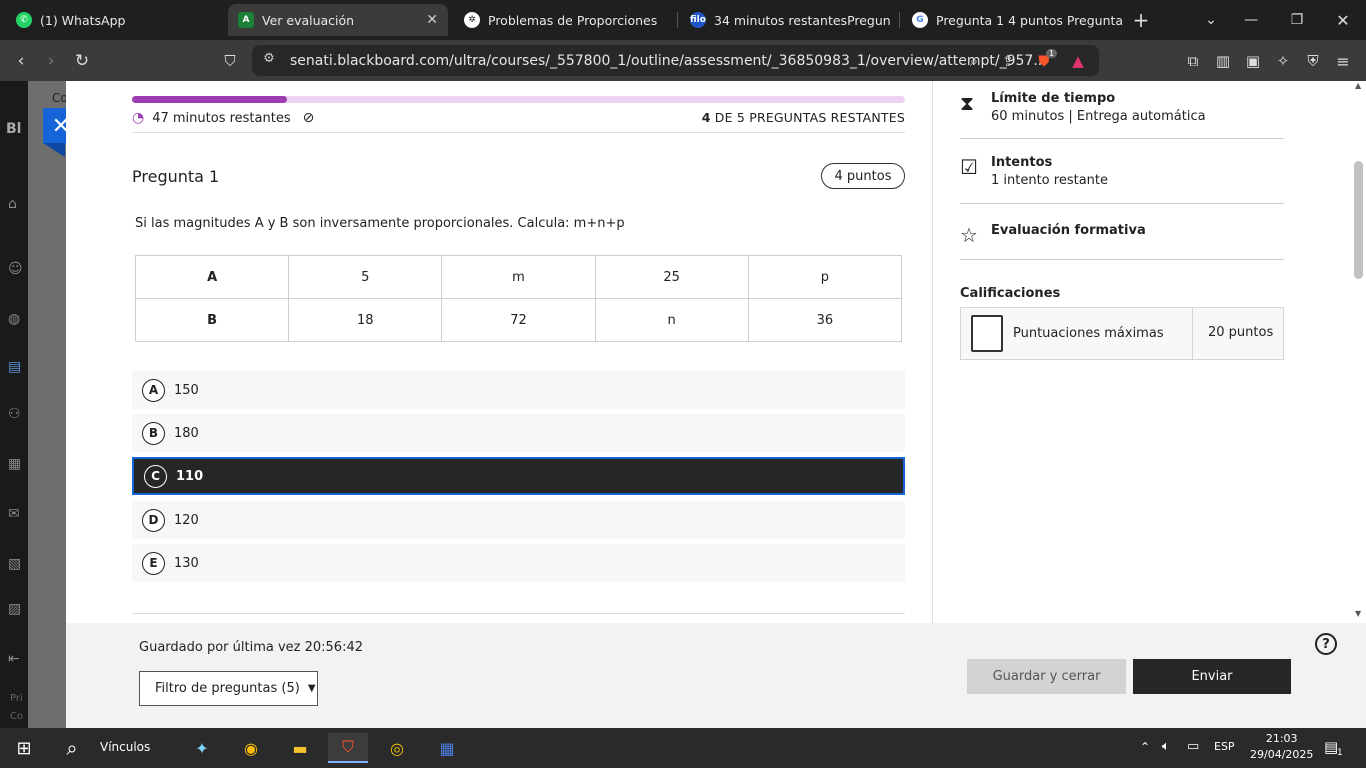  What do you see at coordinates (246, 20) in the screenshot?
I see `blackboard-icon: A` at bounding box center [246, 20].